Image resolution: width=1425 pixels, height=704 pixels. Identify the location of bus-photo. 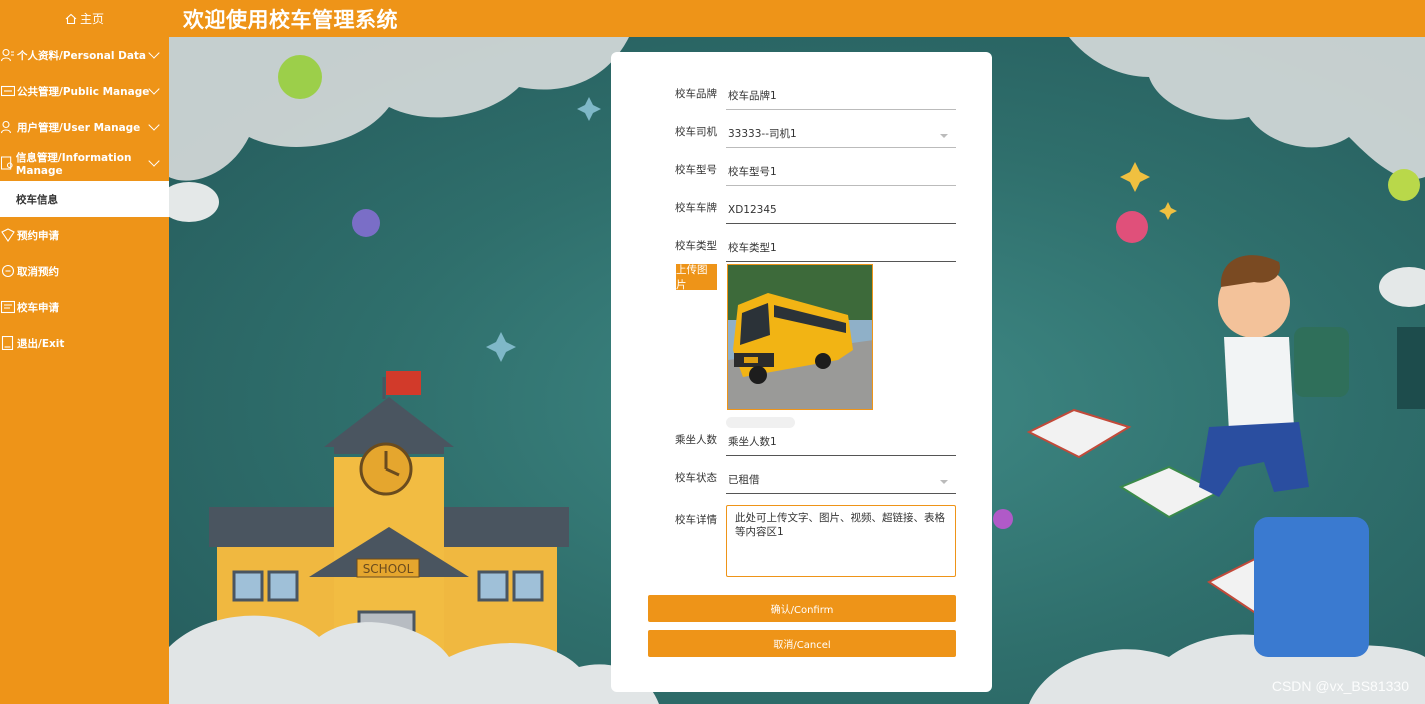
(800, 337).